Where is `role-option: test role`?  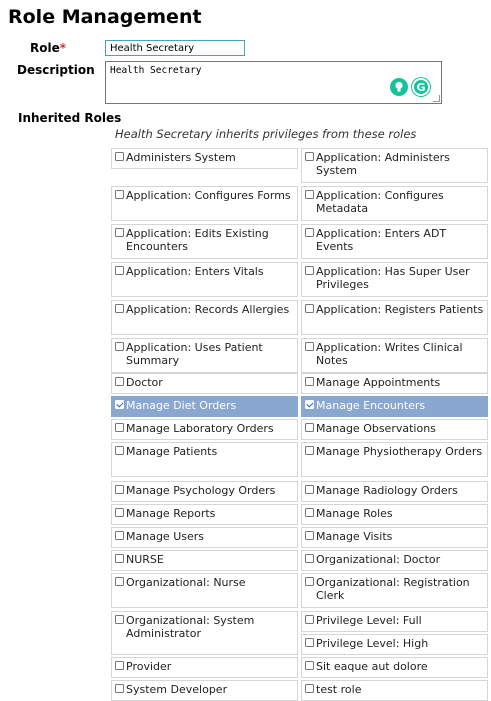
role-option: test role is located at coordinates (394, 690).